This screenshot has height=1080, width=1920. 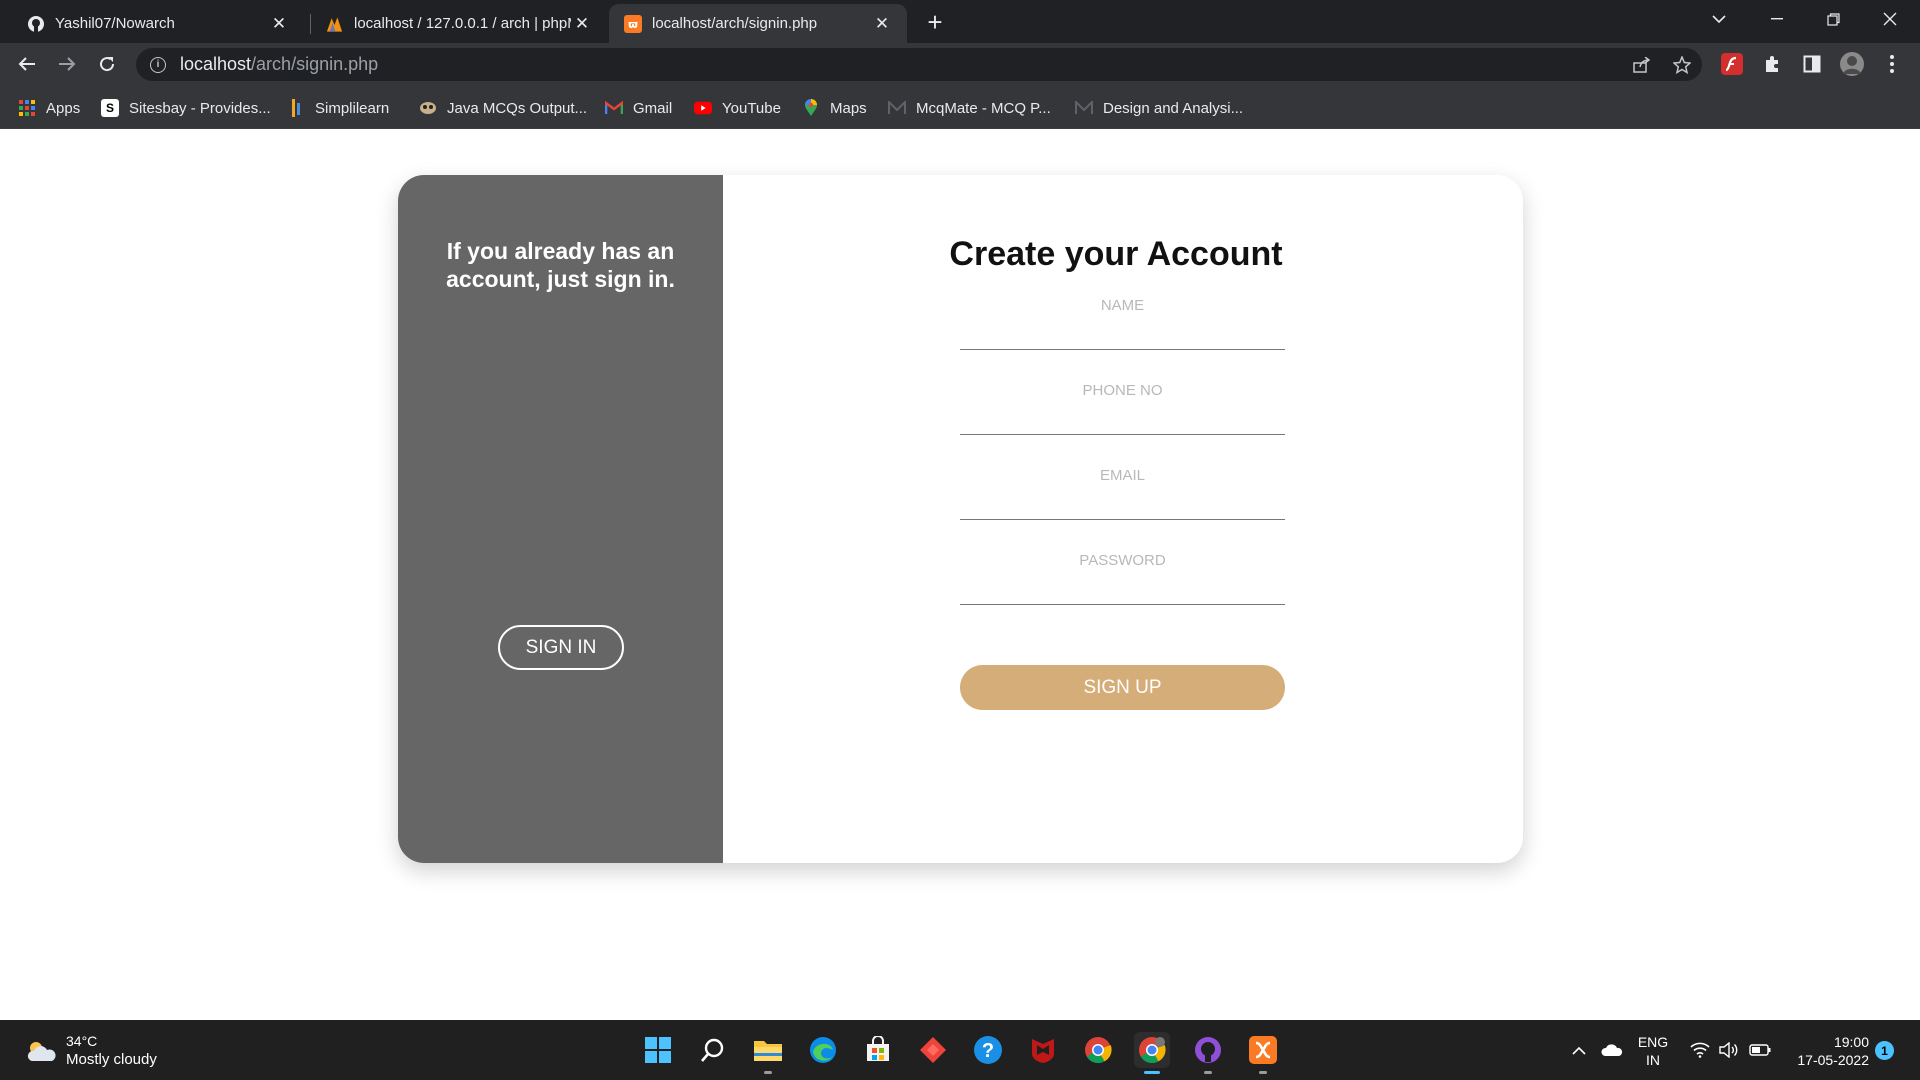 I want to click on chrome-menu-icon, so click(x=1892, y=64).